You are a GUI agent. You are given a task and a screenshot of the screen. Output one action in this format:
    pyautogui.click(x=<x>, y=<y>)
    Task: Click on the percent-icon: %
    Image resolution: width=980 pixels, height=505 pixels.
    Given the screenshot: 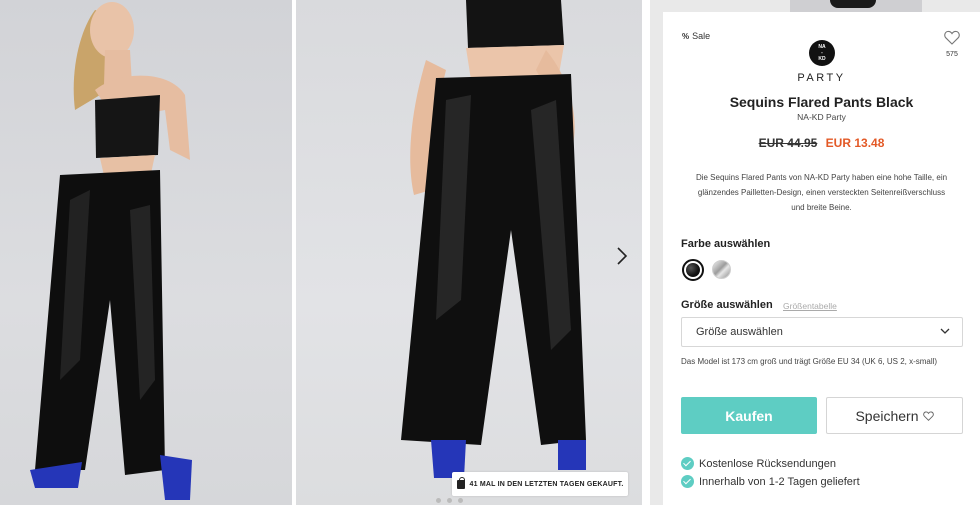 What is the action you would take?
    pyautogui.click(x=686, y=36)
    